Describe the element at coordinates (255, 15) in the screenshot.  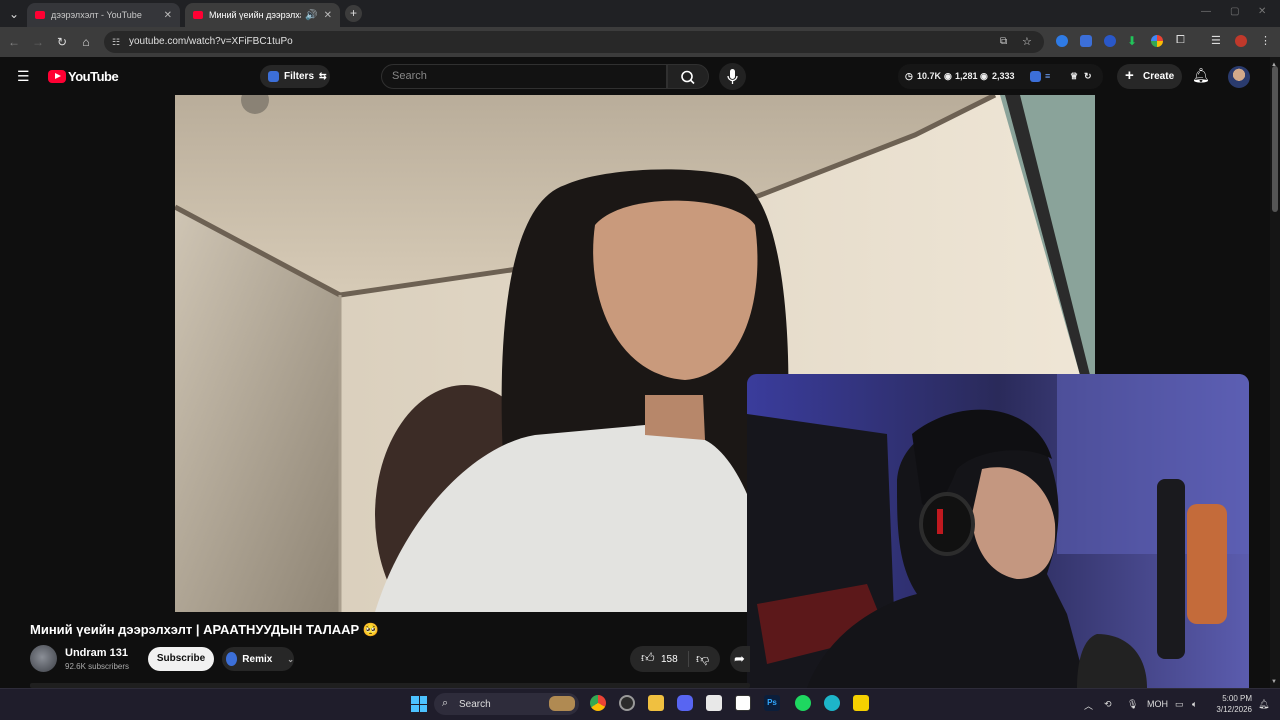
I see `tab-title: Миний үеийн дээрэлхэлт |` at that location.